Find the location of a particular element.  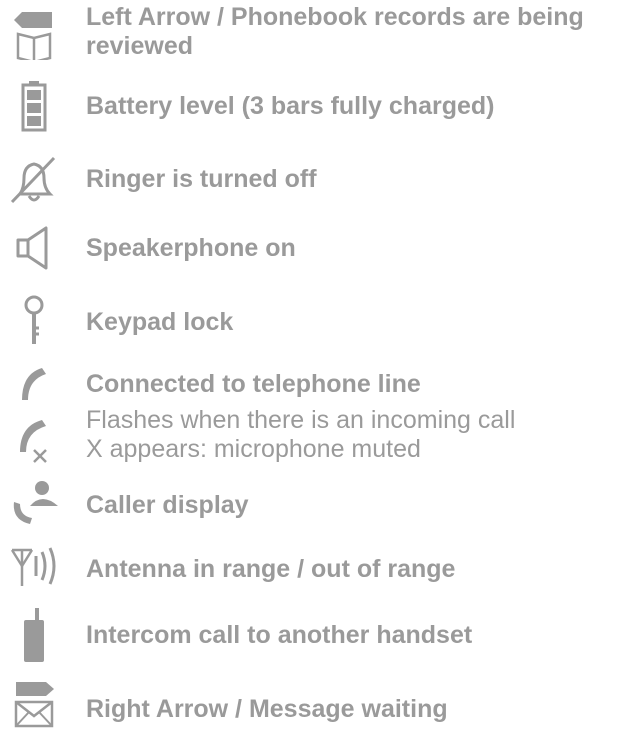

legend-label: Speakerphone on is located at coordinates (191, 248).